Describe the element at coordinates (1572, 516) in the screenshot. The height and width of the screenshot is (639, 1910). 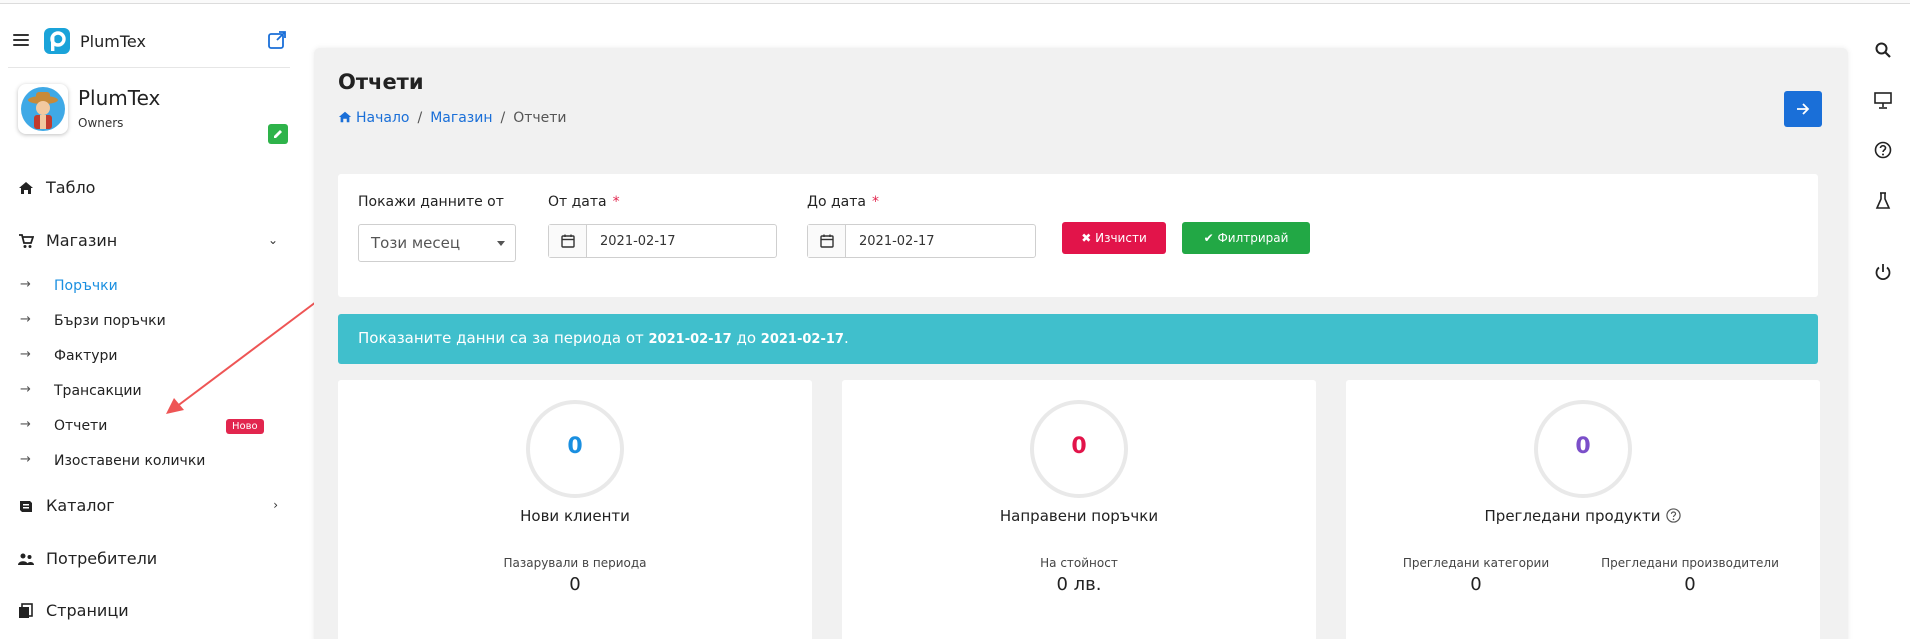
I see `stat-title-text: Прегледани продукти` at that location.